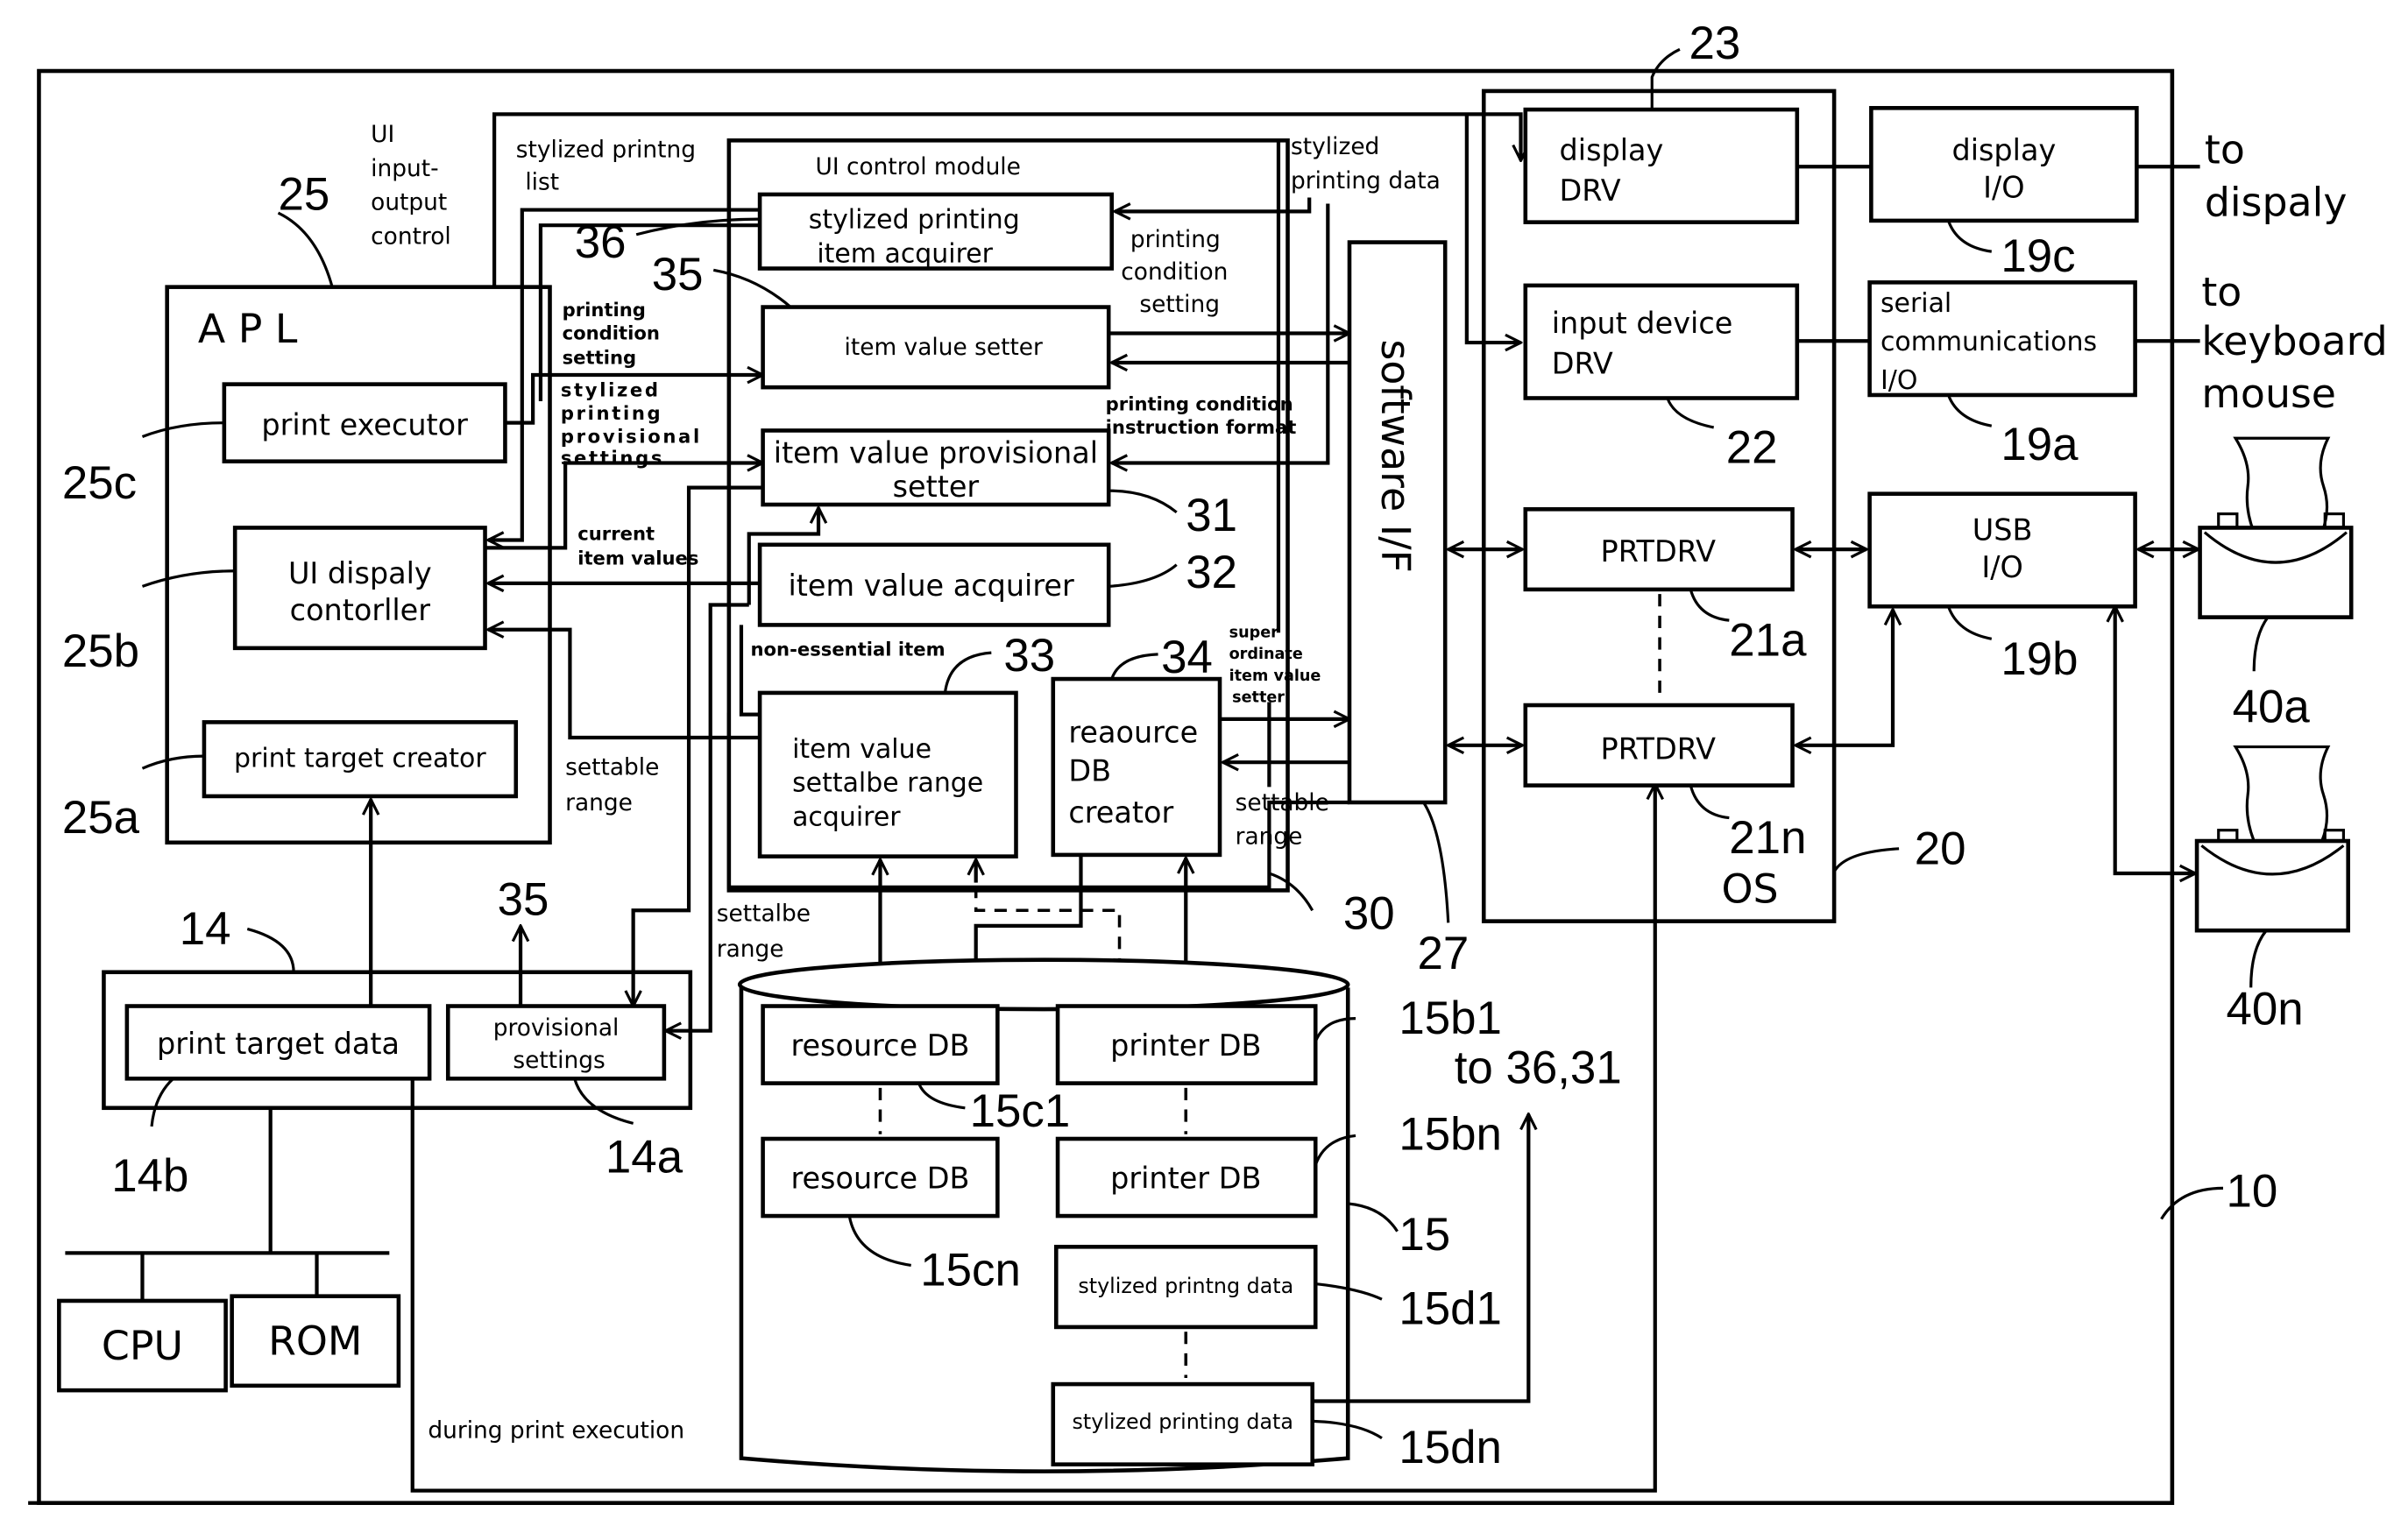 Image resolution: width=2401 pixels, height=1540 pixels. Describe the element at coordinates (612, 785) in the screenshot. I see `flow-label-settable-range-left: settable range` at that location.